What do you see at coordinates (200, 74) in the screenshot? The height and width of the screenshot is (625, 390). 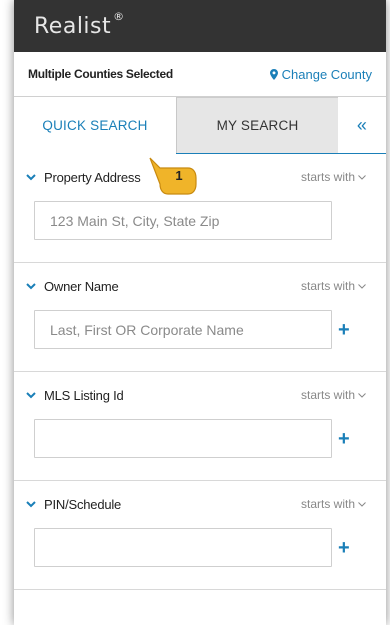 I see `county-bar: Multiple Counties Selected Change County` at bounding box center [200, 74].